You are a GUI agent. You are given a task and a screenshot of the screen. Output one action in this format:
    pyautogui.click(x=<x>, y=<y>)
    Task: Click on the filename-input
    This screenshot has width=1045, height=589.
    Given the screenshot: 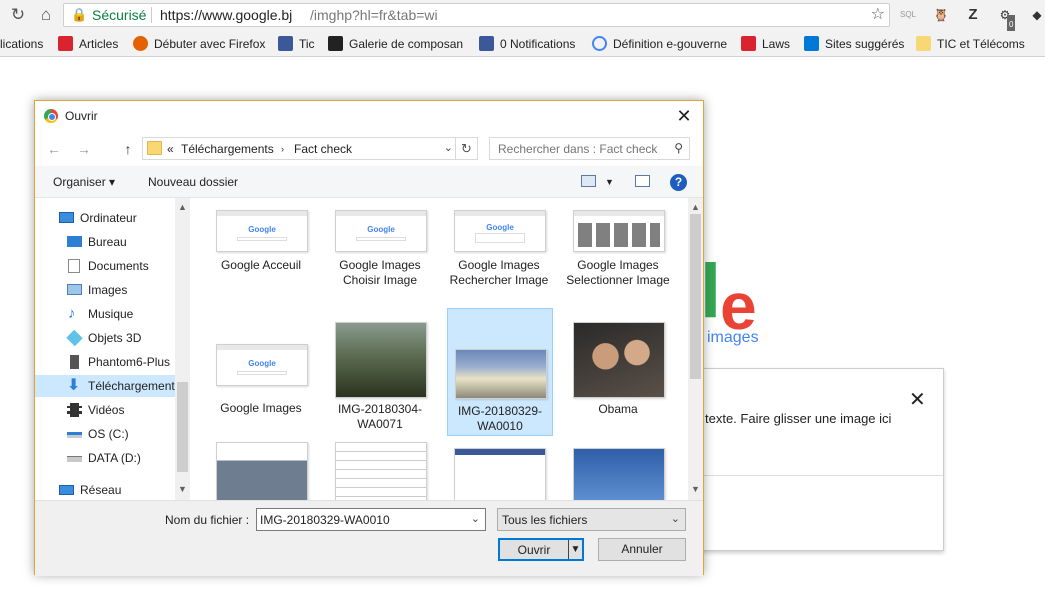 What is the action you would take?
    pyautogui.click(x=359, y=519)
    